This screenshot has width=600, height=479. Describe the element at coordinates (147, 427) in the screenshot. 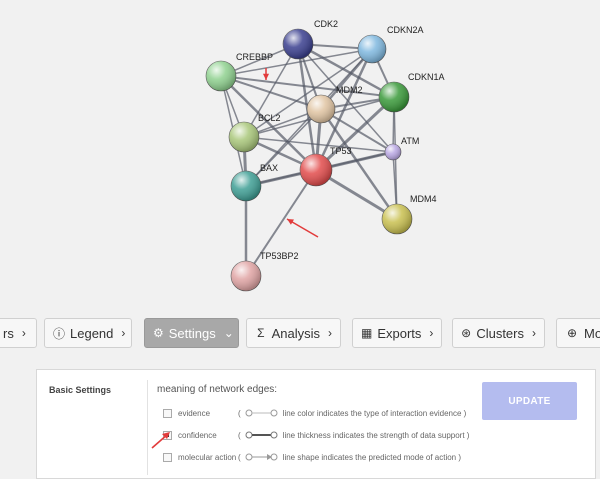

I see `divider` at that location.